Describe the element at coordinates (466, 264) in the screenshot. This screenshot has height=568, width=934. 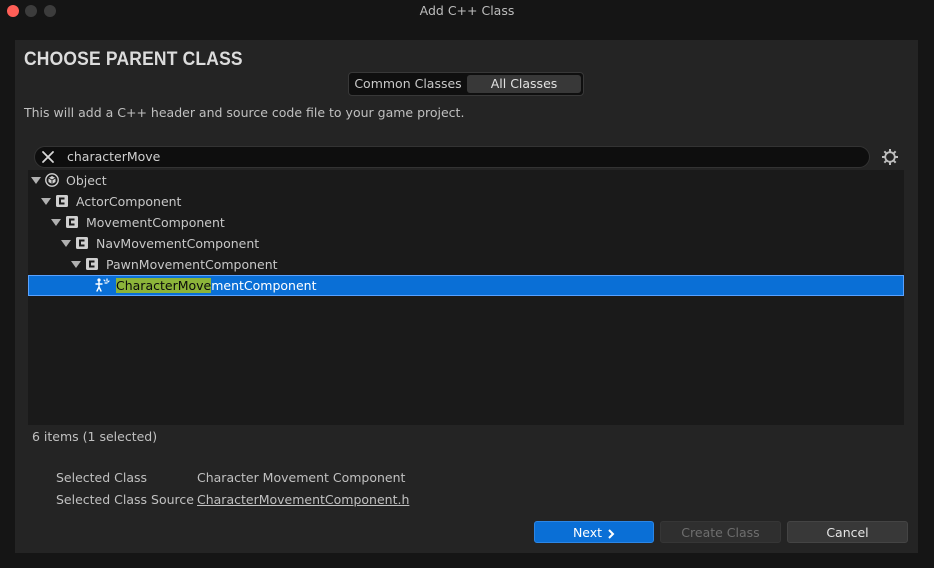
I see `tree-row-pawnmovementcomponent: PawnMovementComponent` at that location.